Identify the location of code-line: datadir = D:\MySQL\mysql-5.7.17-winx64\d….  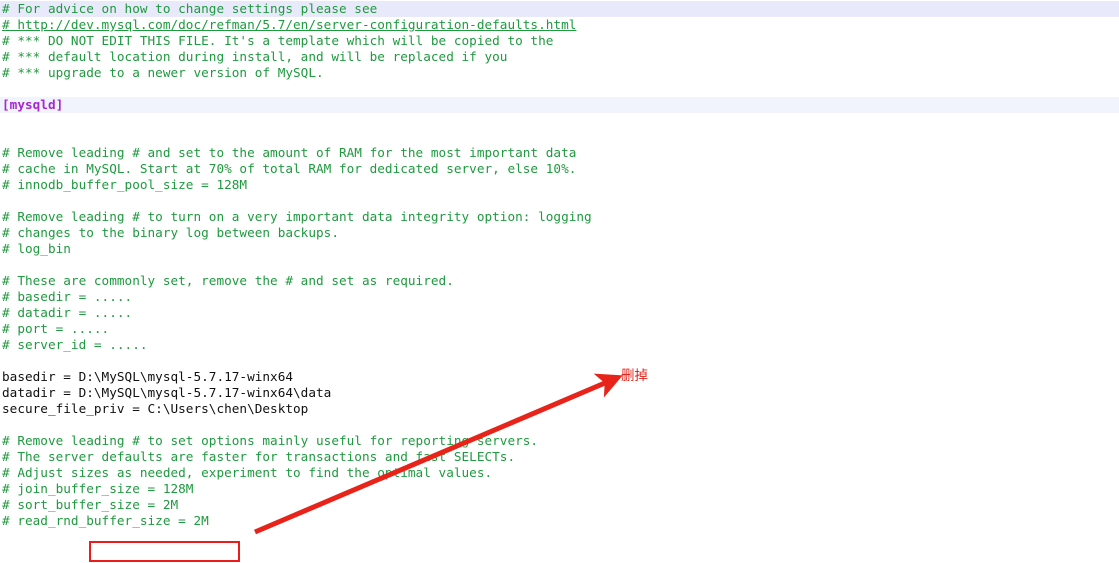
(559, 393).